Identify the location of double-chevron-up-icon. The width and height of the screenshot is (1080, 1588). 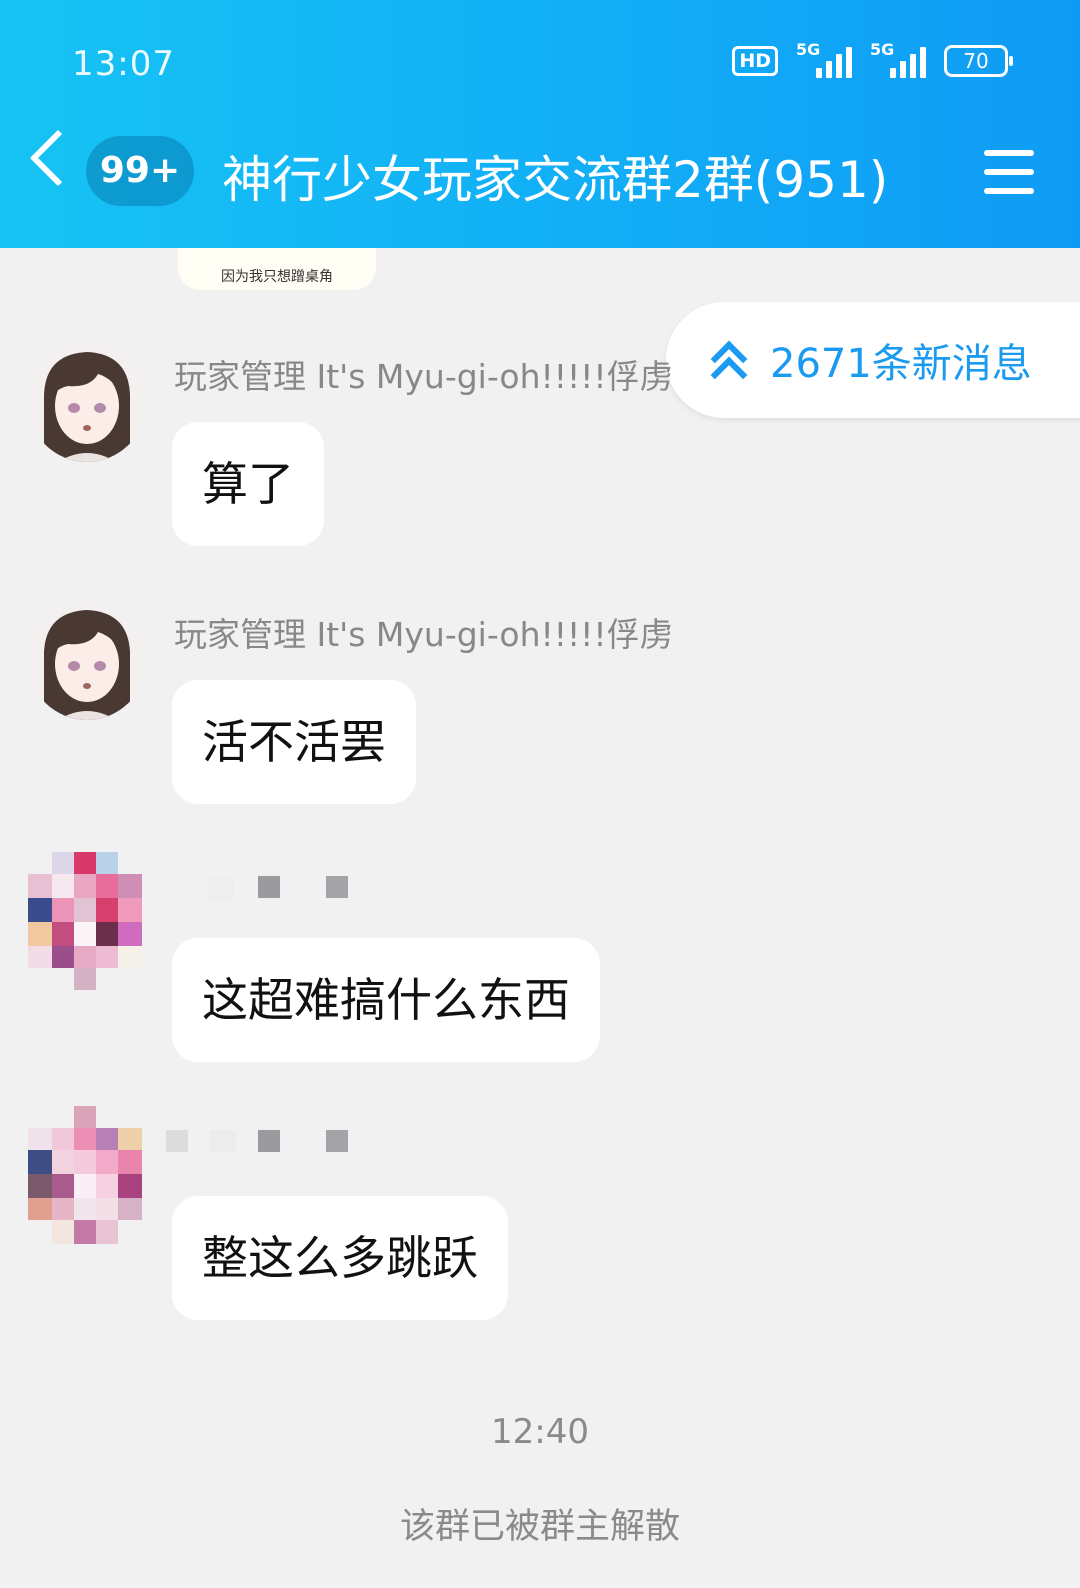
(728, 366).